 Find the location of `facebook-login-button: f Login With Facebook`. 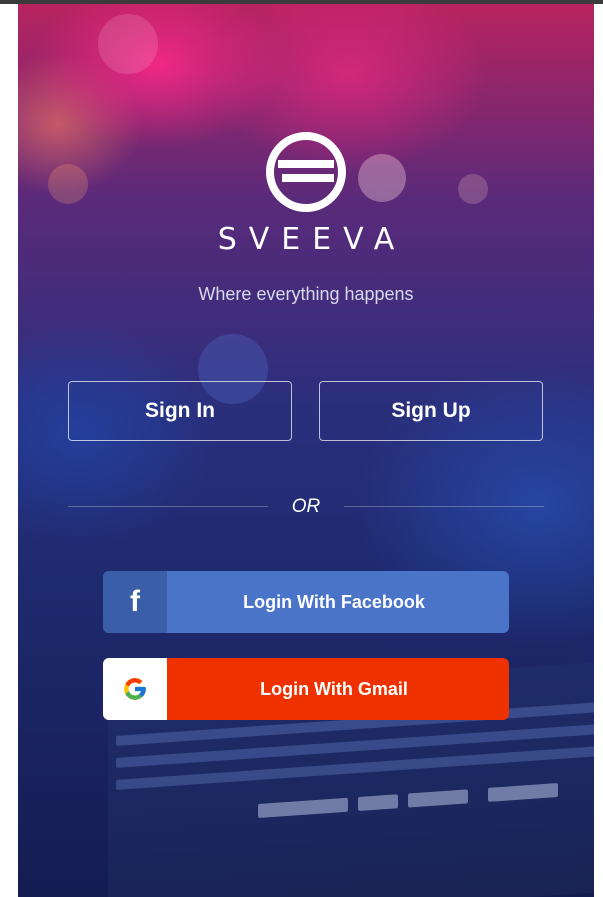

facebook-login-button: f Login With Facebook is located at coordinates (306, 602).